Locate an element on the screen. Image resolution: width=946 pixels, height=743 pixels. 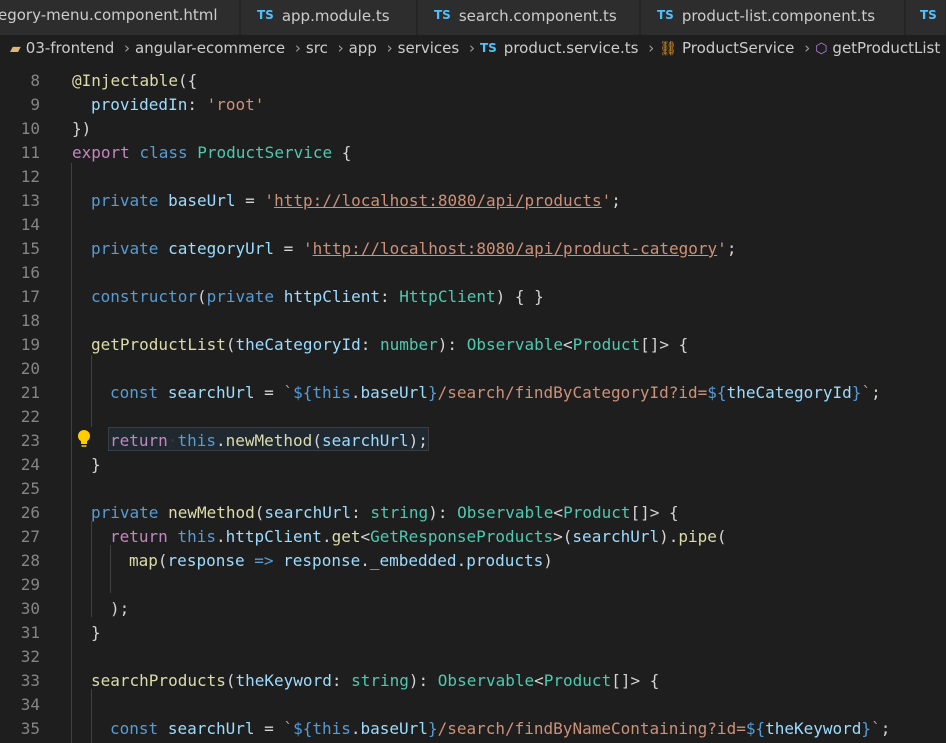
breadcrumb-item: src is located at coordinates (317, 48).